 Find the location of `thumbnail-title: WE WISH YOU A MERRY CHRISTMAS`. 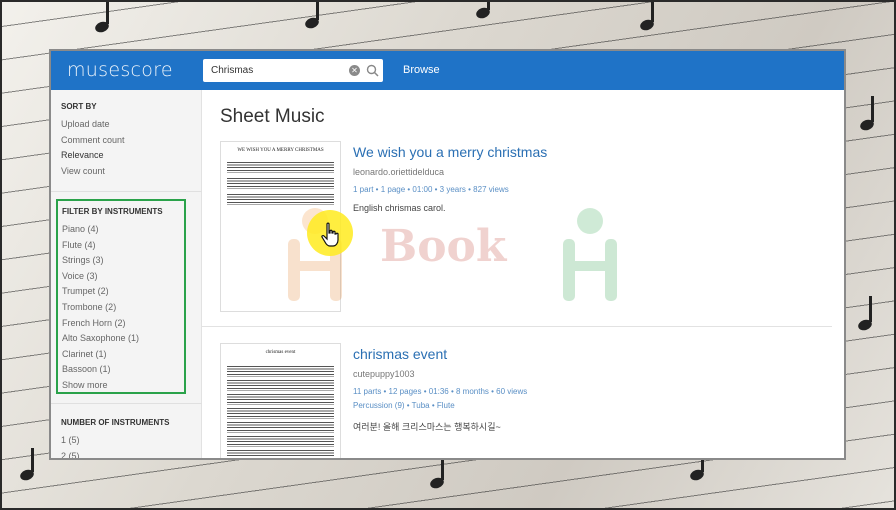

thumbnail-title: WE WISH YOU A MERRY CHRISTMAS is located at coordinates (280, 150).